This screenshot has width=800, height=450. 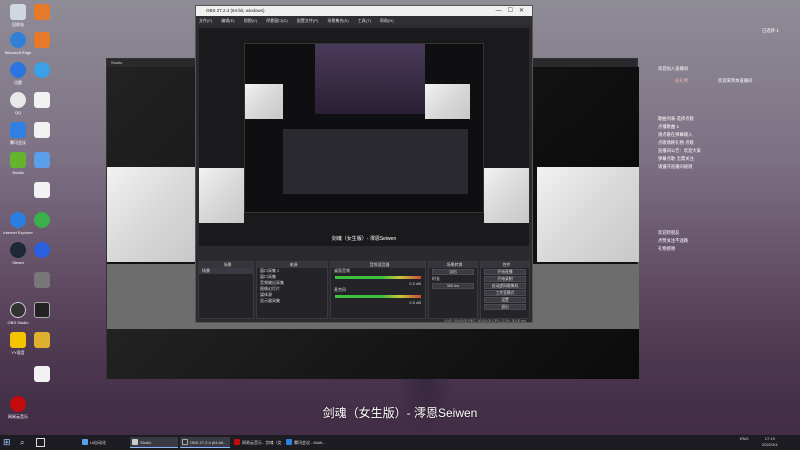 I want to click on obs-titlebar: OBS 27.2.4 (64-bit, windows) —☐✕, so click(x=364, y=11).